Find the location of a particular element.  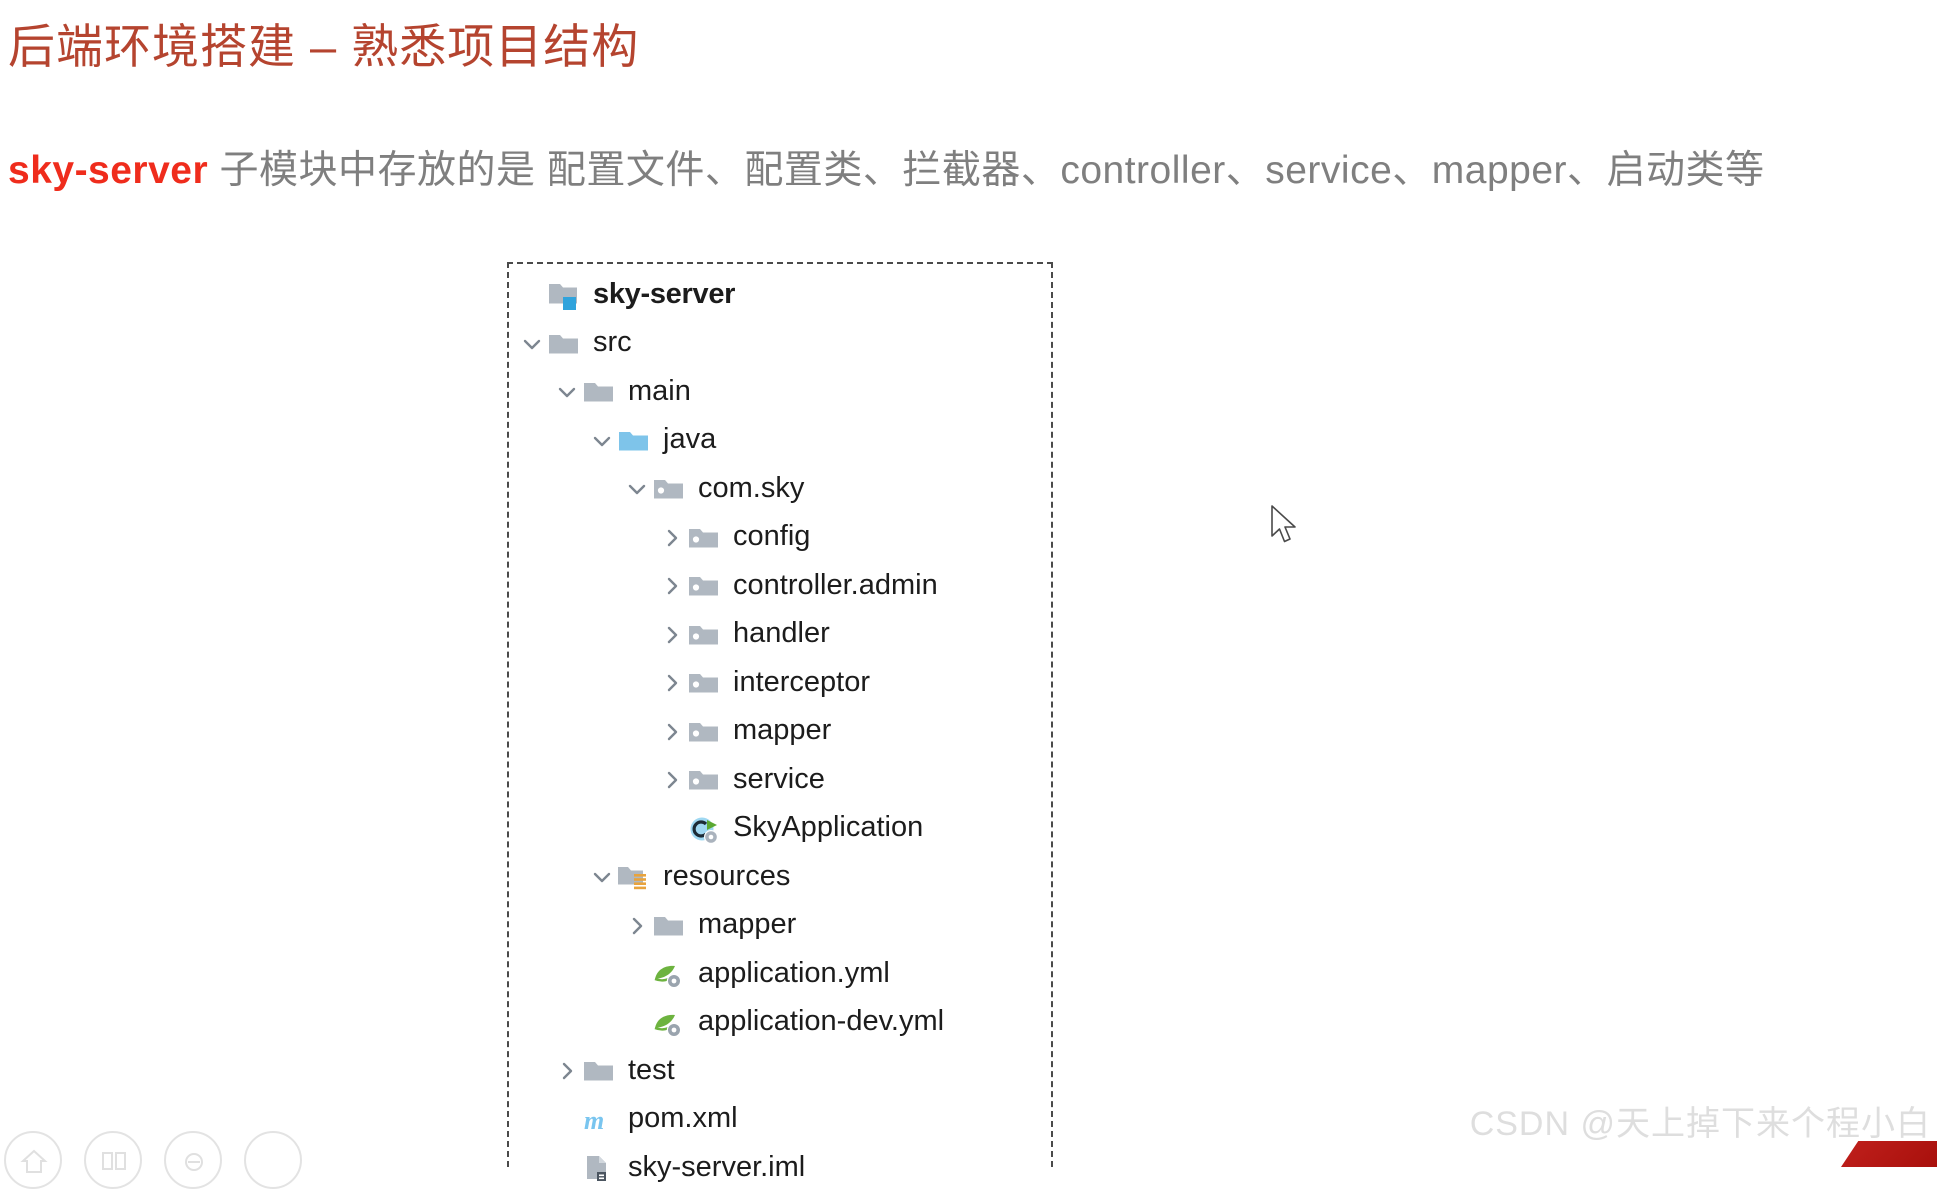

maven-icon: m is located at coordinates (600, 1120).